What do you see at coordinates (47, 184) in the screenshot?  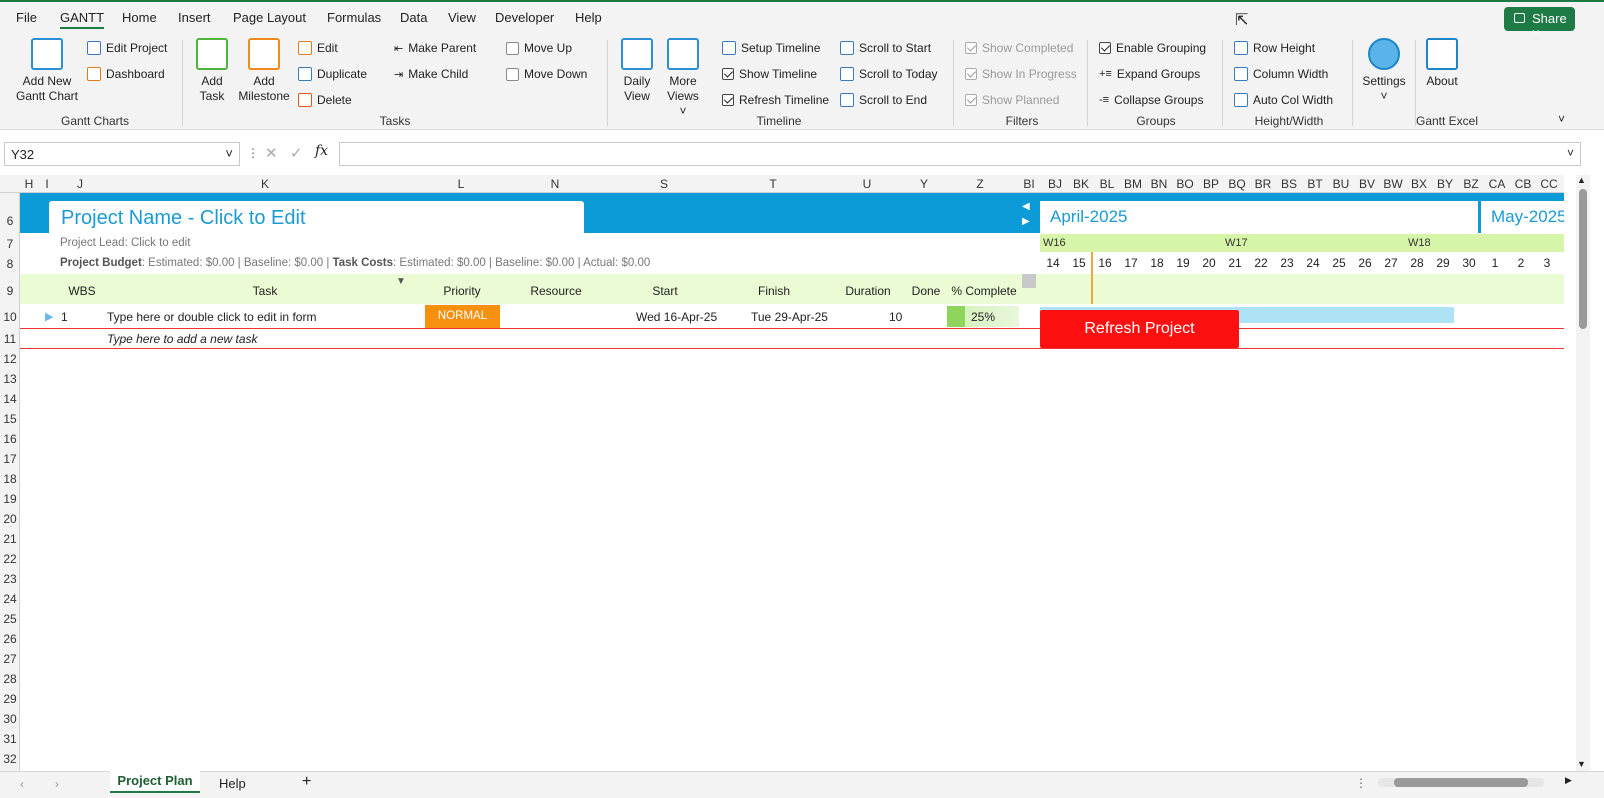 I see `column-header: I` at bounding box center [47, 184].